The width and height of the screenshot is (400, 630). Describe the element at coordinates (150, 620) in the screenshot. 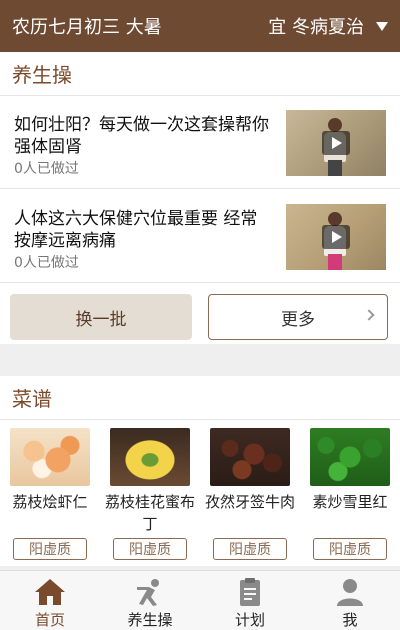

I see `tab-label: 养生操` at that location.